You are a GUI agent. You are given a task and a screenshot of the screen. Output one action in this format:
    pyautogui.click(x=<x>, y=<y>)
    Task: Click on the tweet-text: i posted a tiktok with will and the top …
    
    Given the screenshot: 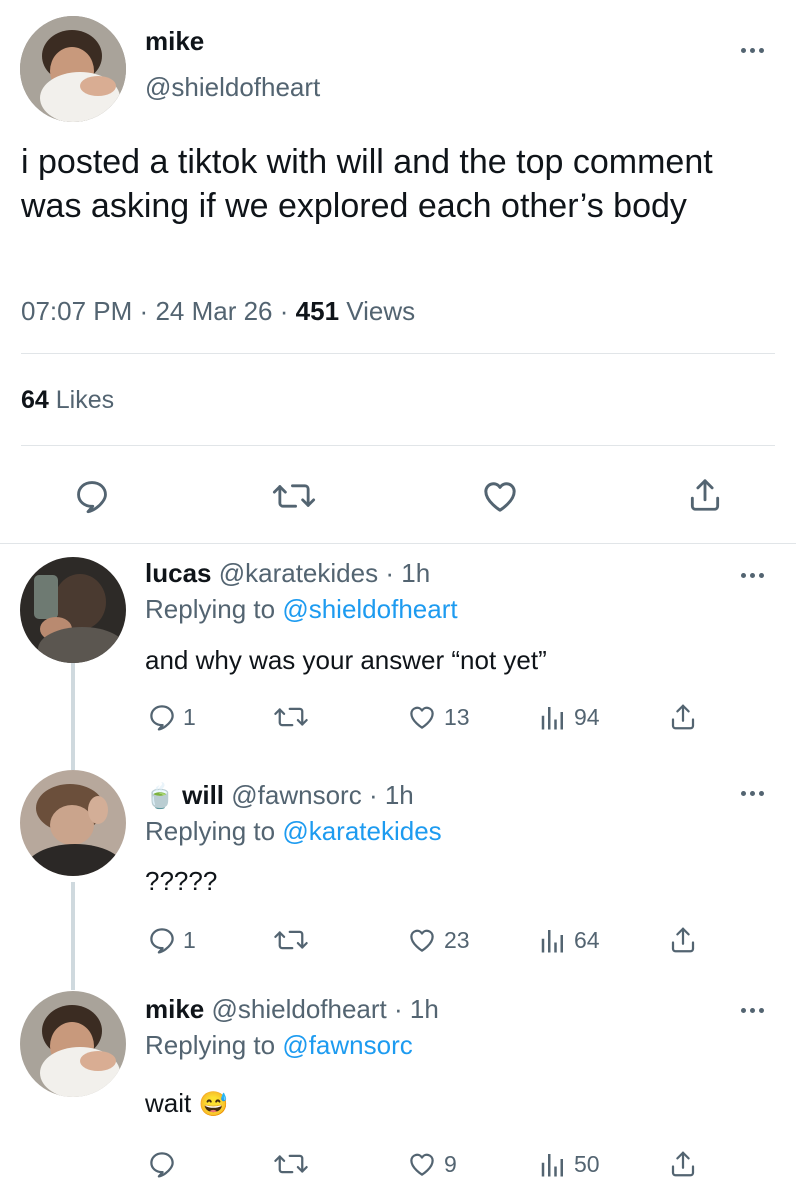 What is the action you would take?
    pyautogui.click(x=367, y=184)
    